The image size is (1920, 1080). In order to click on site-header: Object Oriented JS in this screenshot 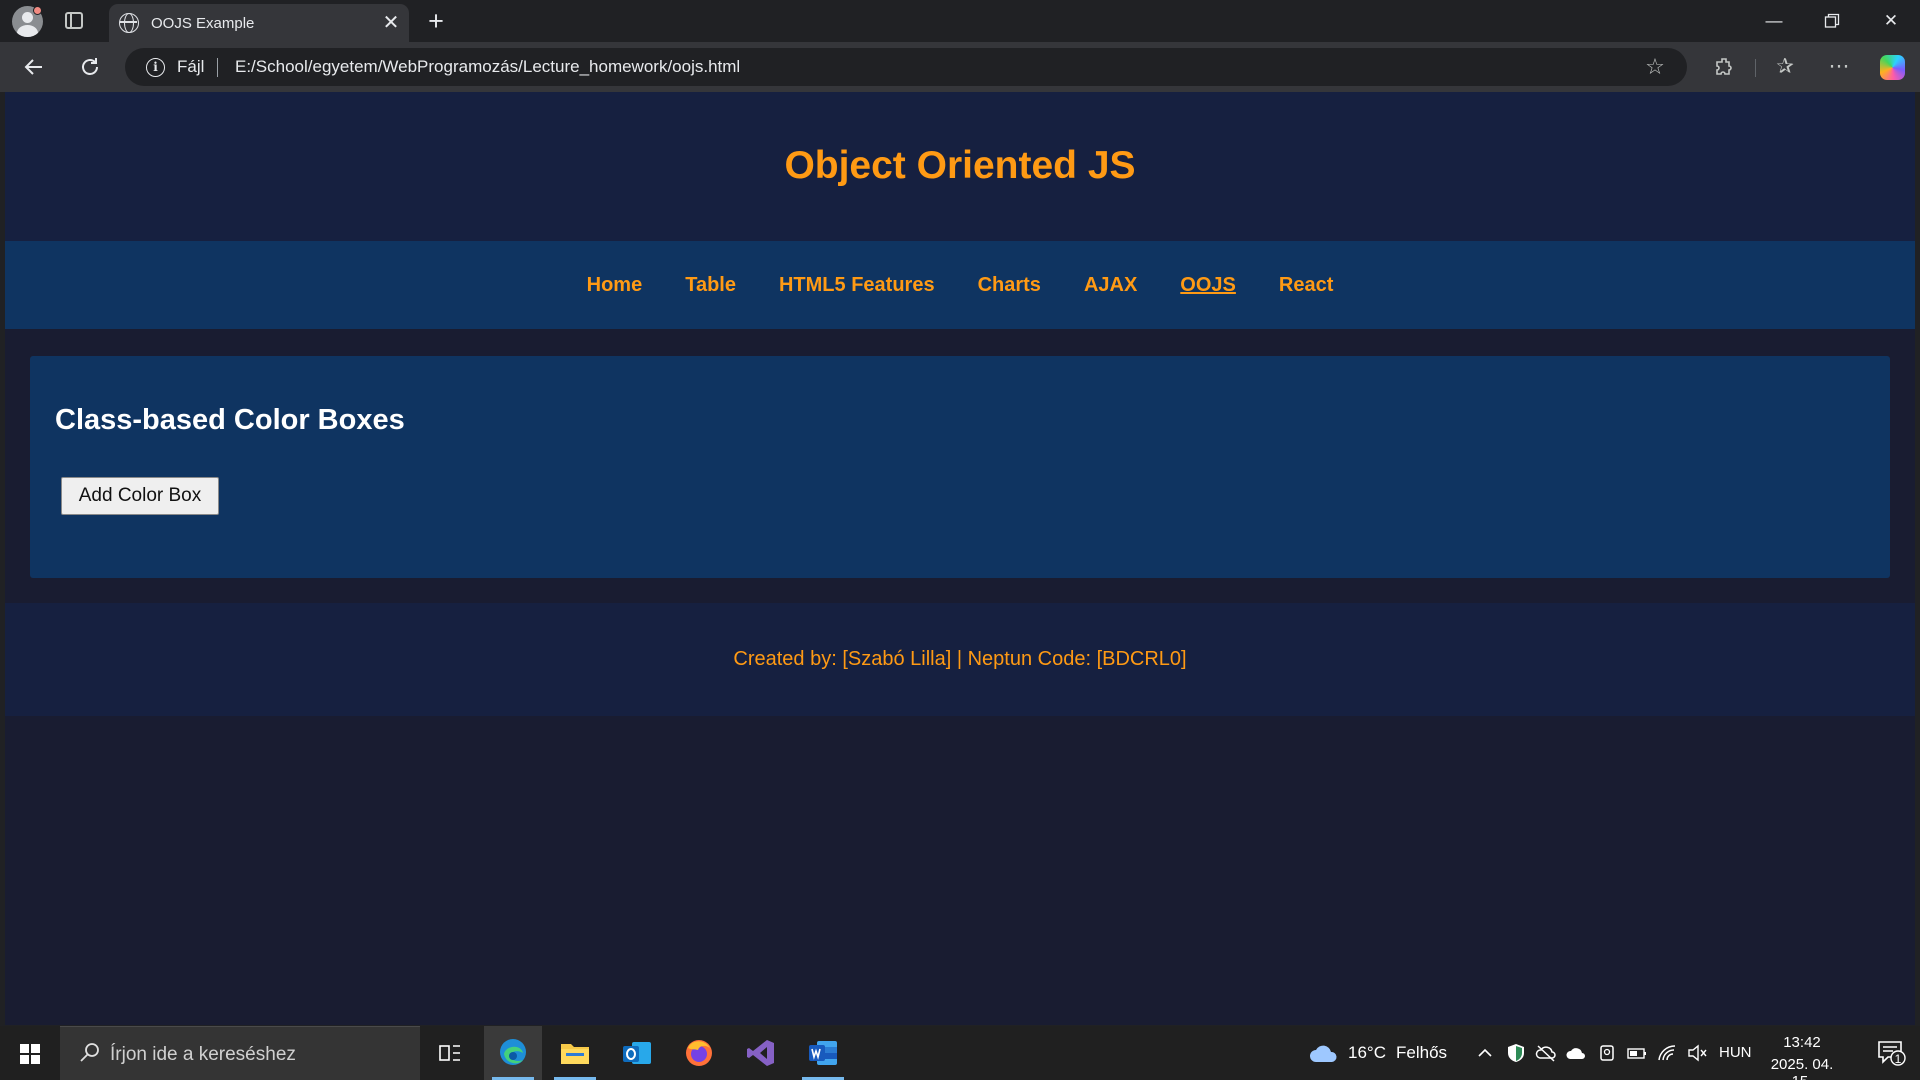, I will do `click(960, 166)`.